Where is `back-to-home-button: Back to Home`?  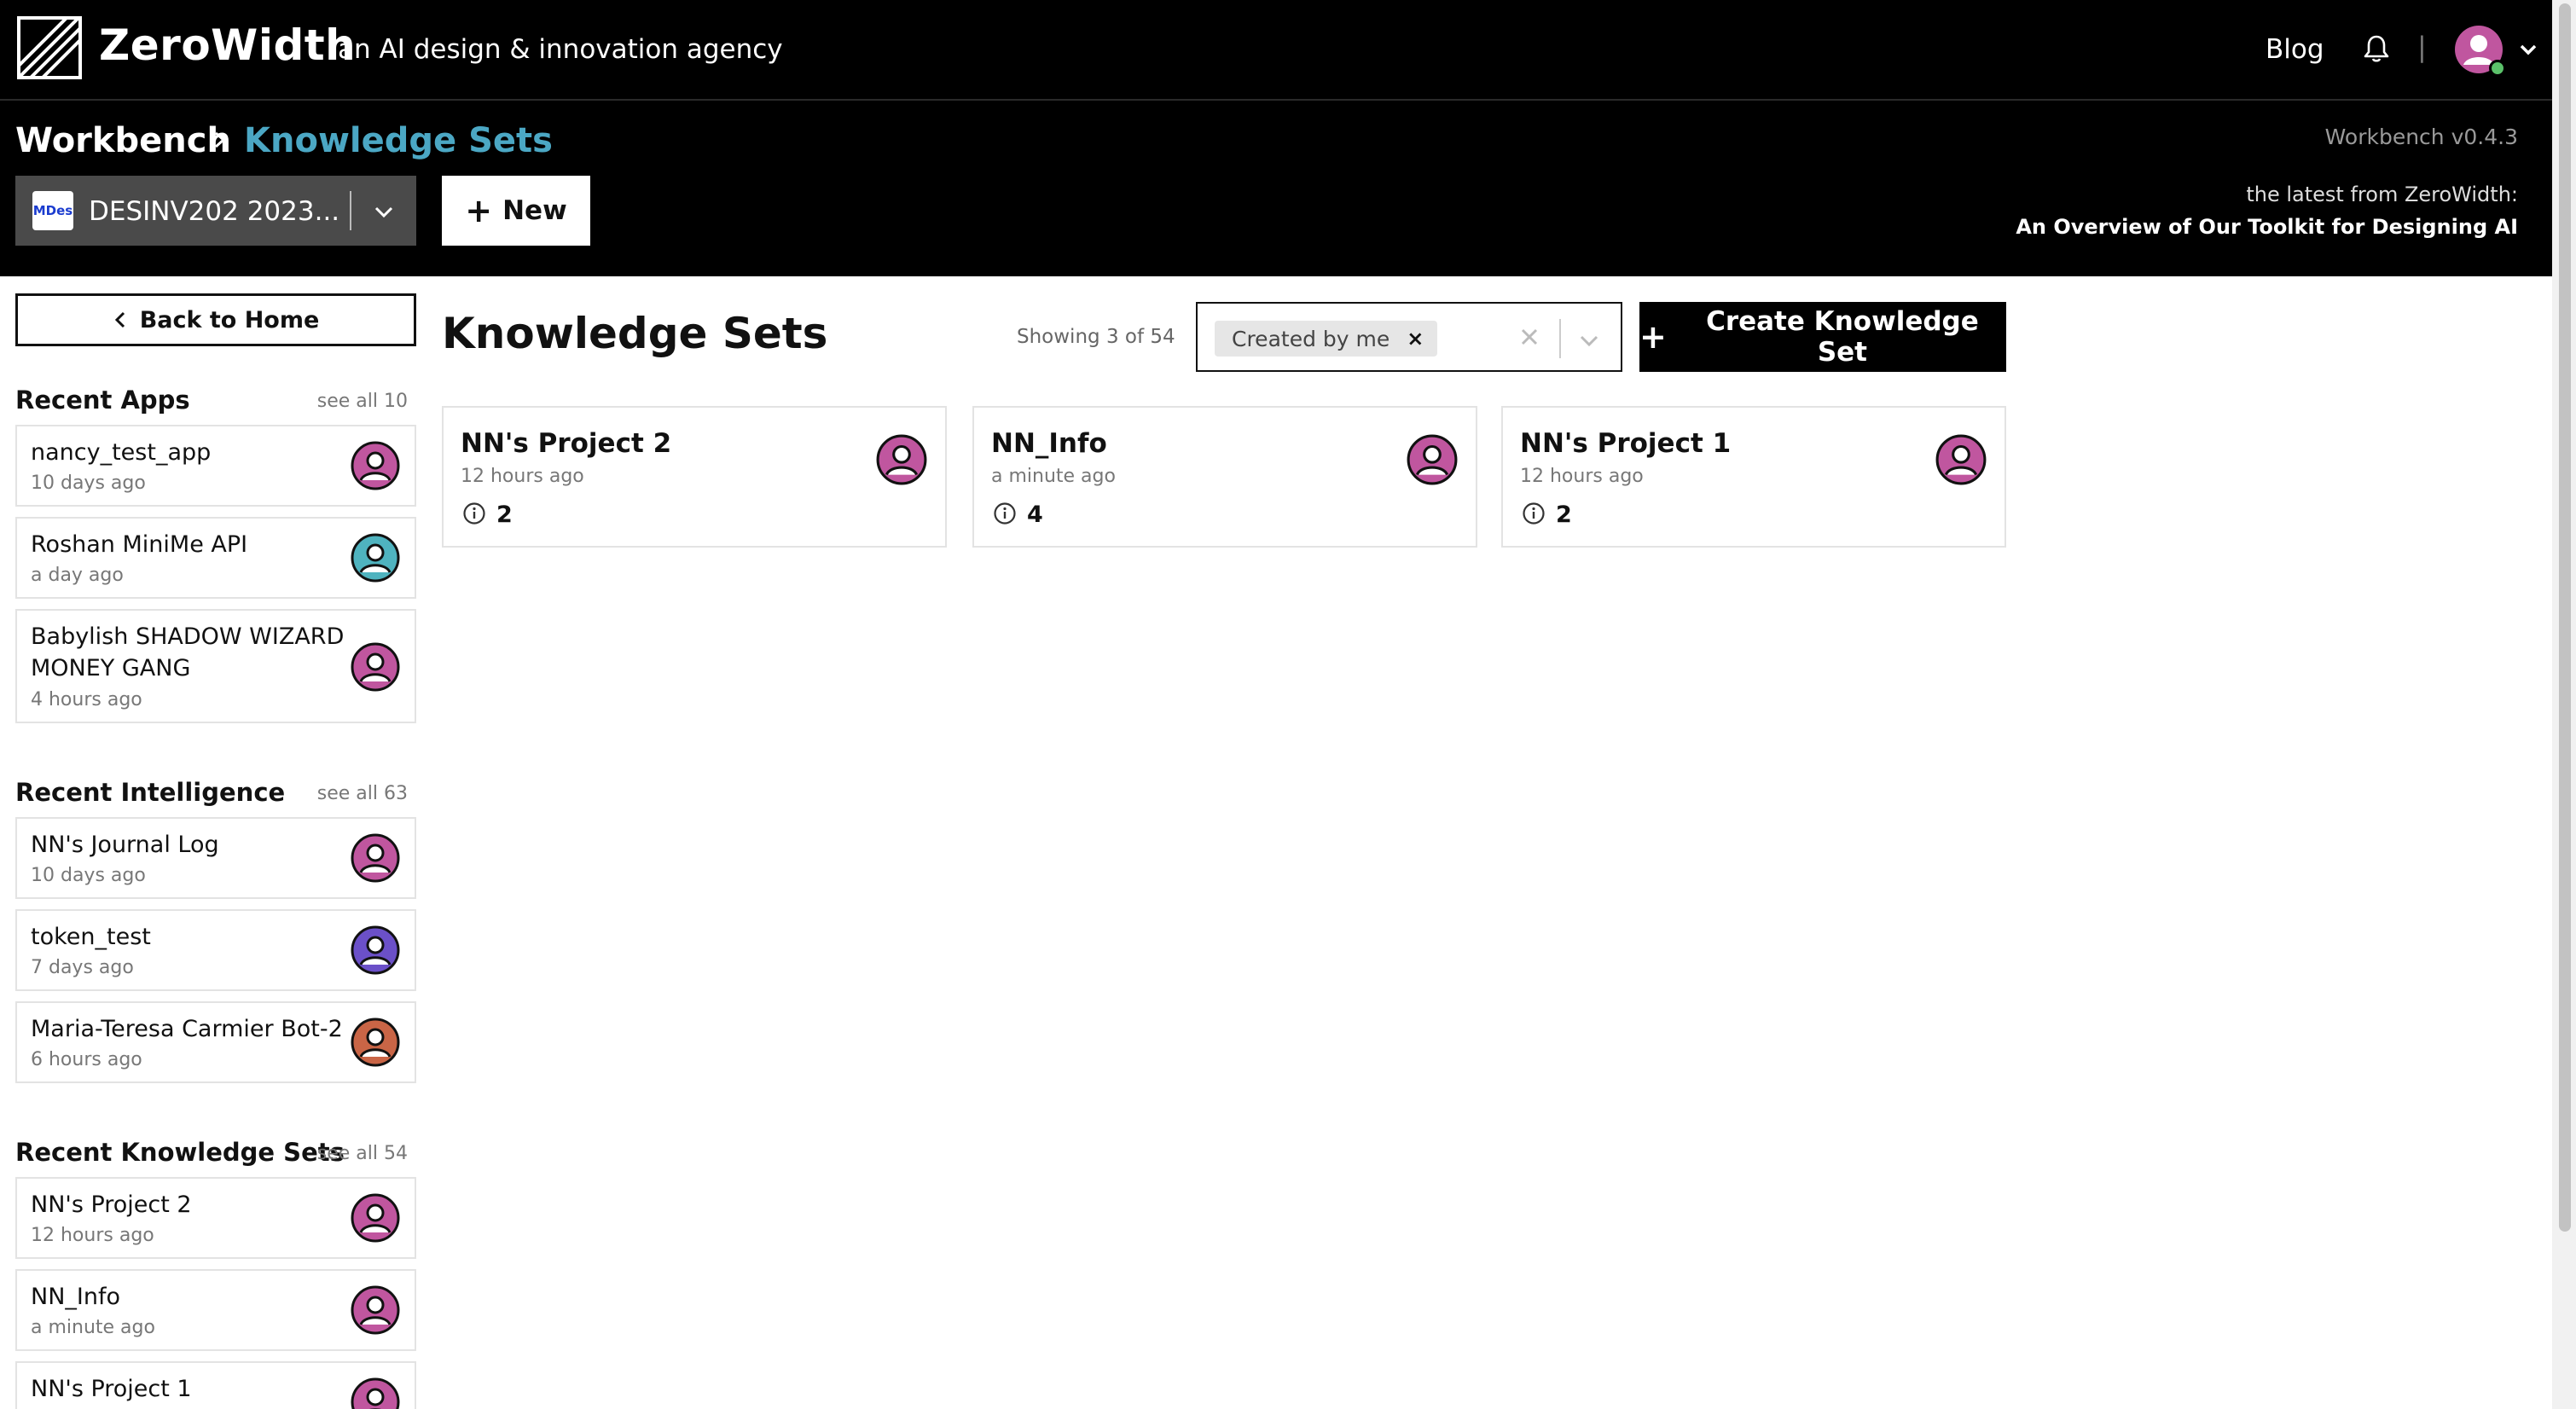 back-to-home-button: Back to Home is located at coordinates (215, 319).